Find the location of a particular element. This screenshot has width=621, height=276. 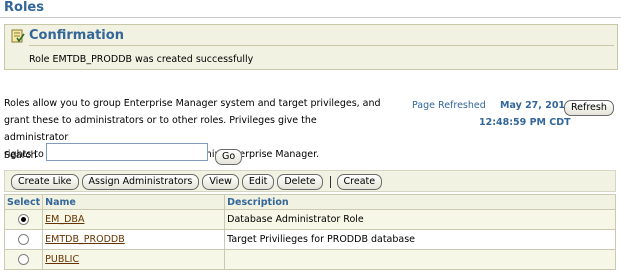

title-divider is located at coordinates (310, 17).